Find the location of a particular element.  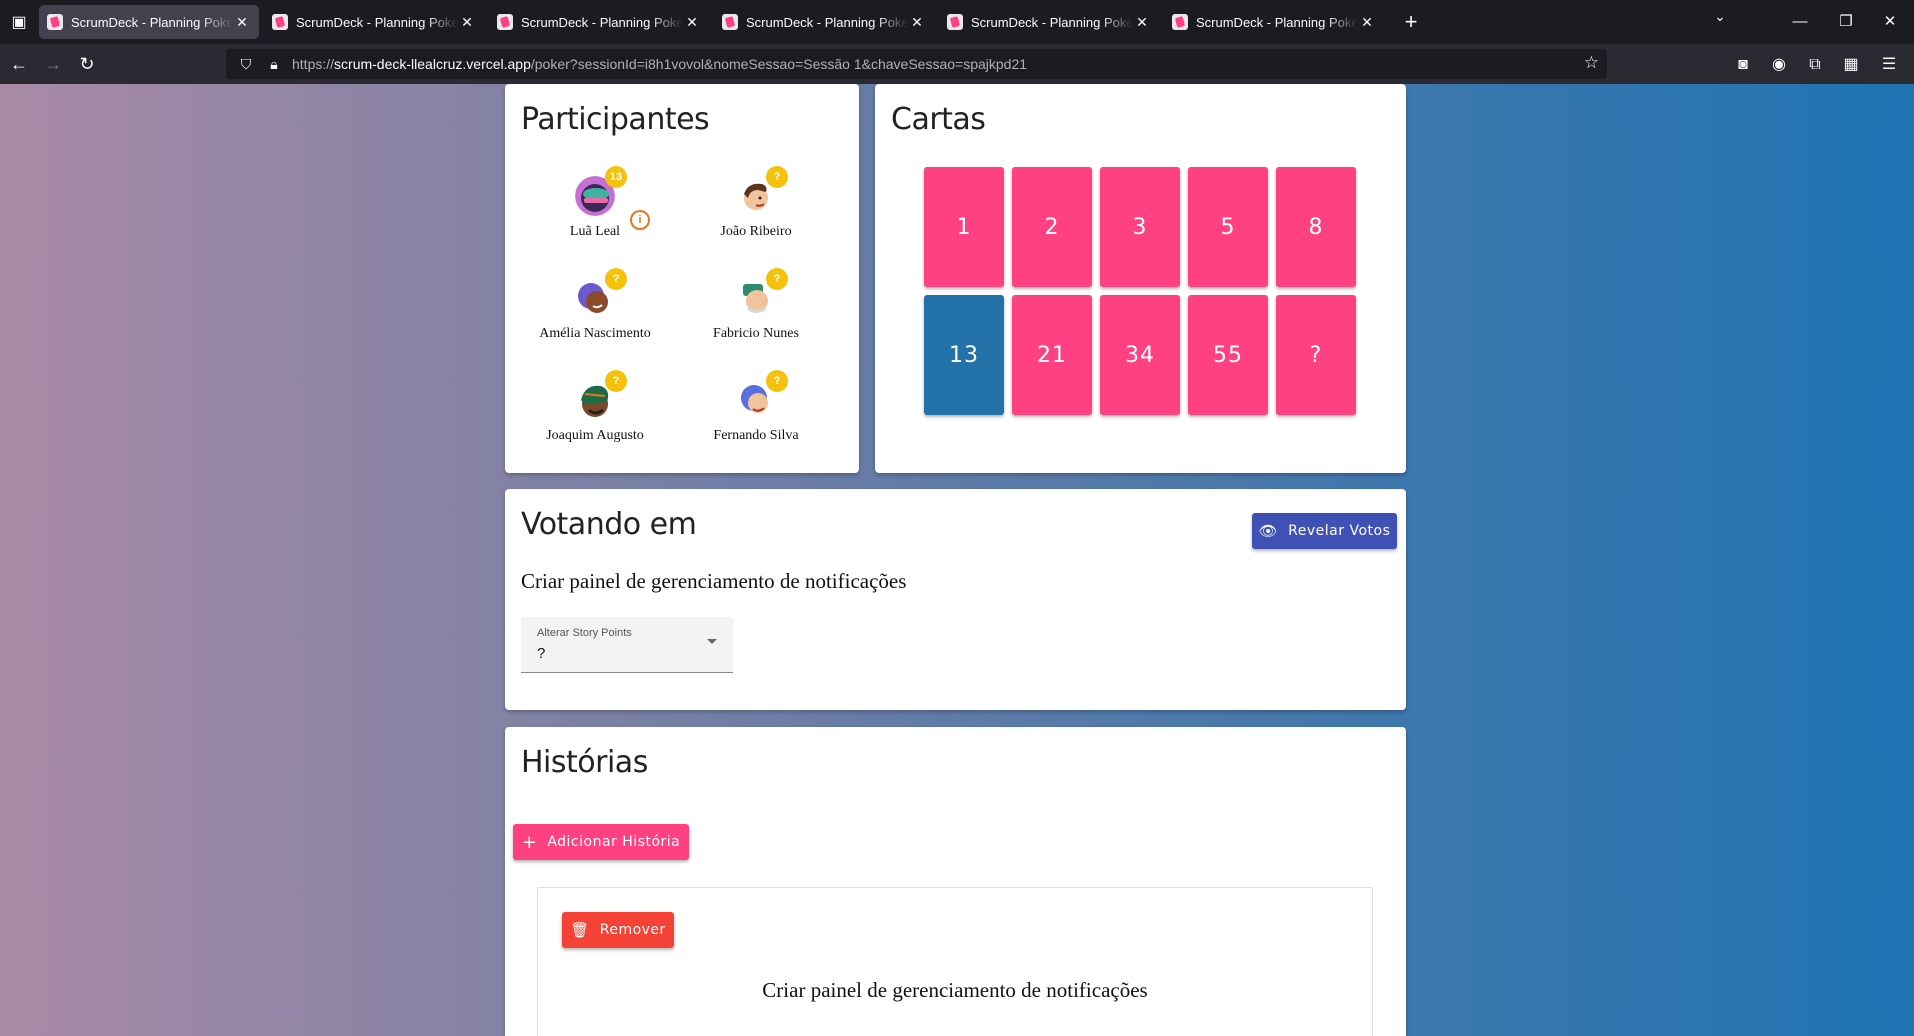

dropdown-arrow-icon is located at coordinates (712, 641).